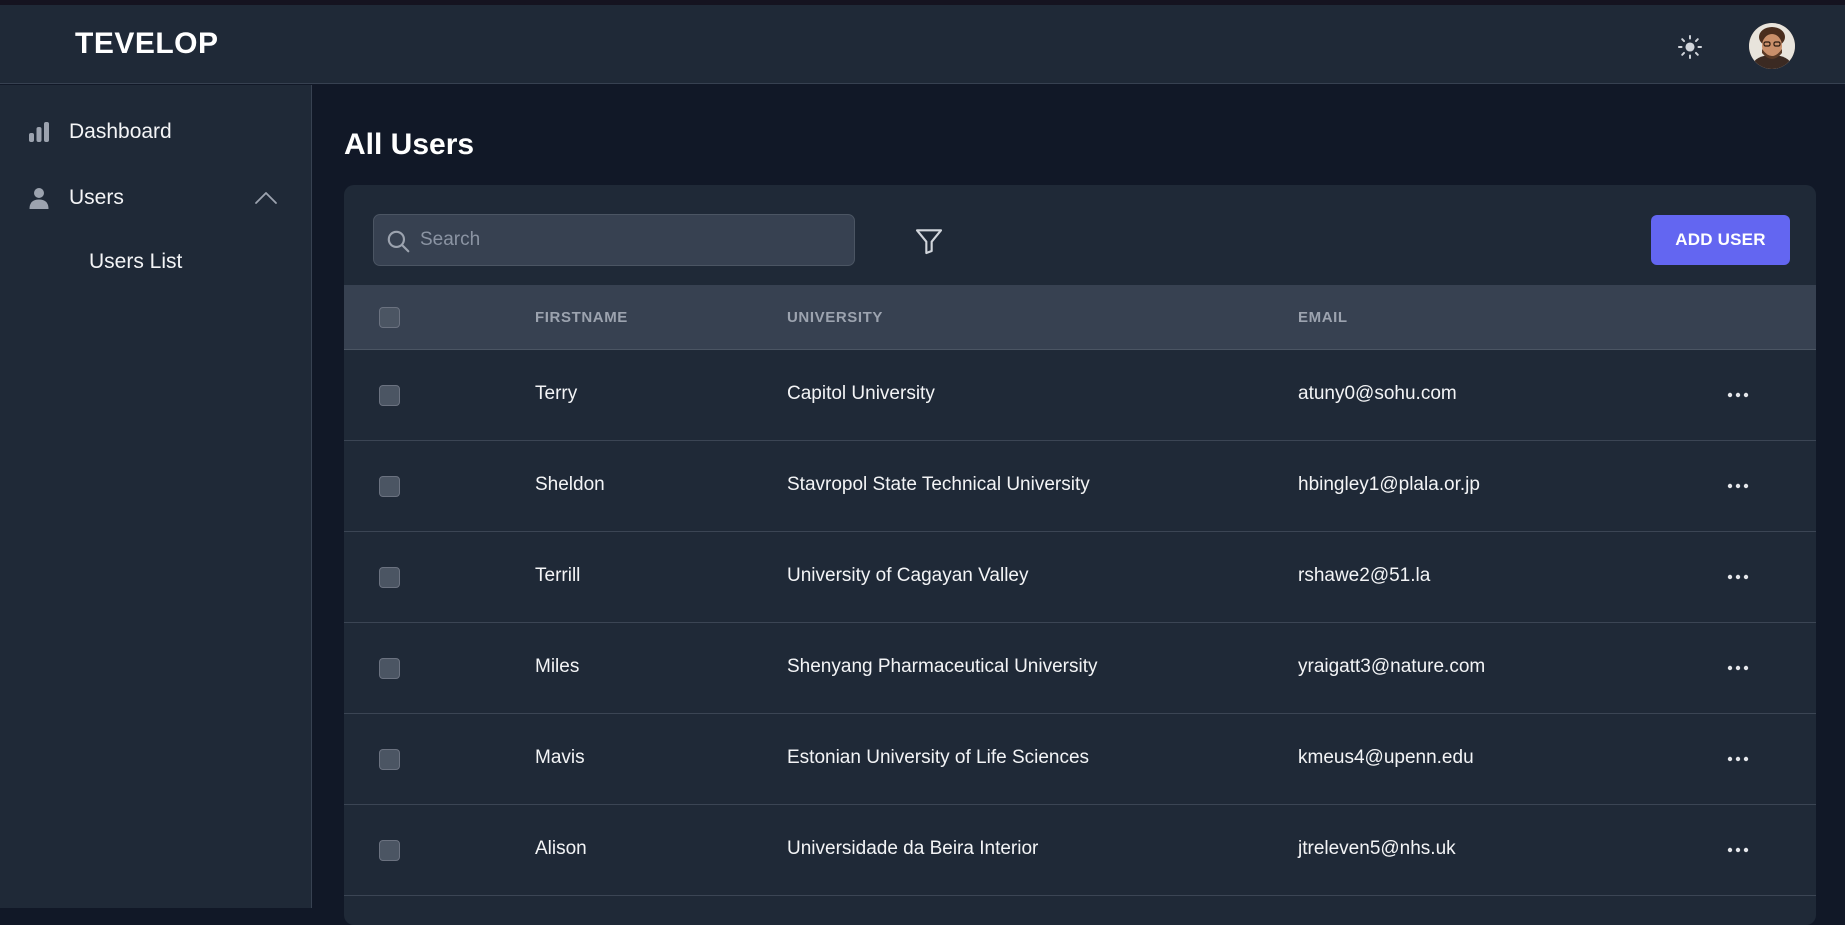 The image size is (1845, 925). I want to click on search-field, so click(614, 240).